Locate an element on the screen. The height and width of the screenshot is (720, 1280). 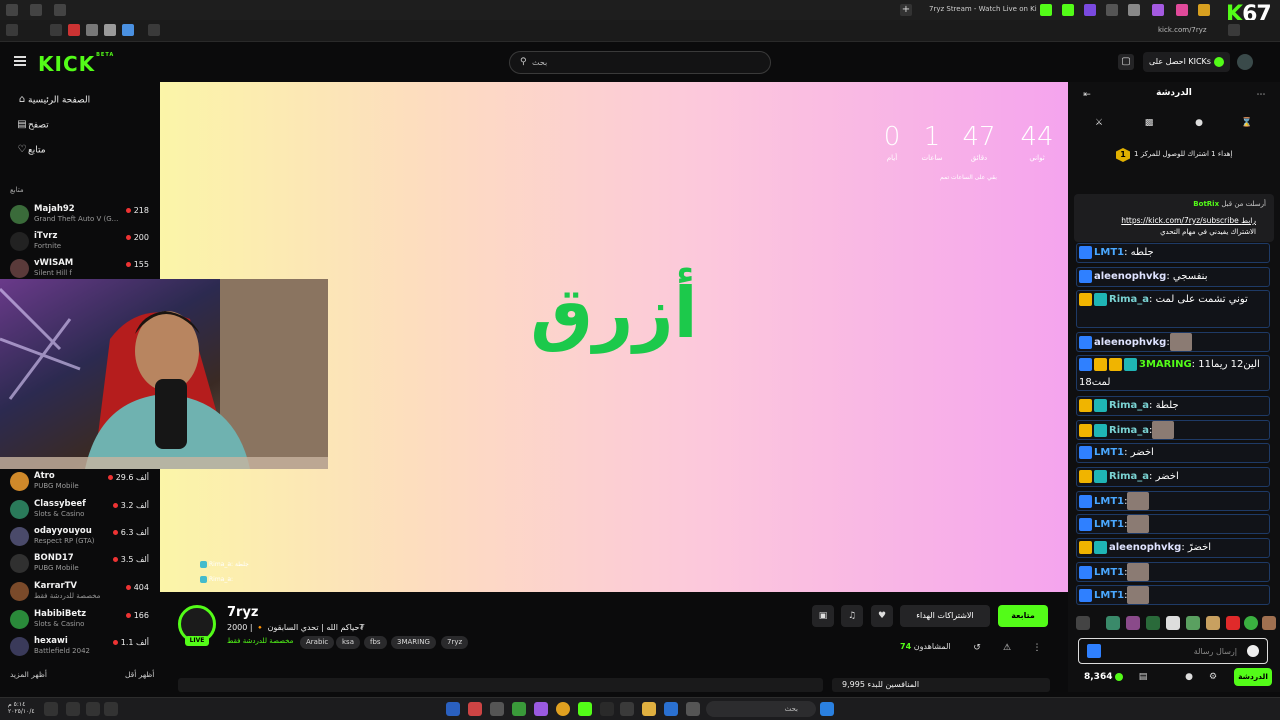
heart-icon: ♥ is located at coordinates (882, 616).